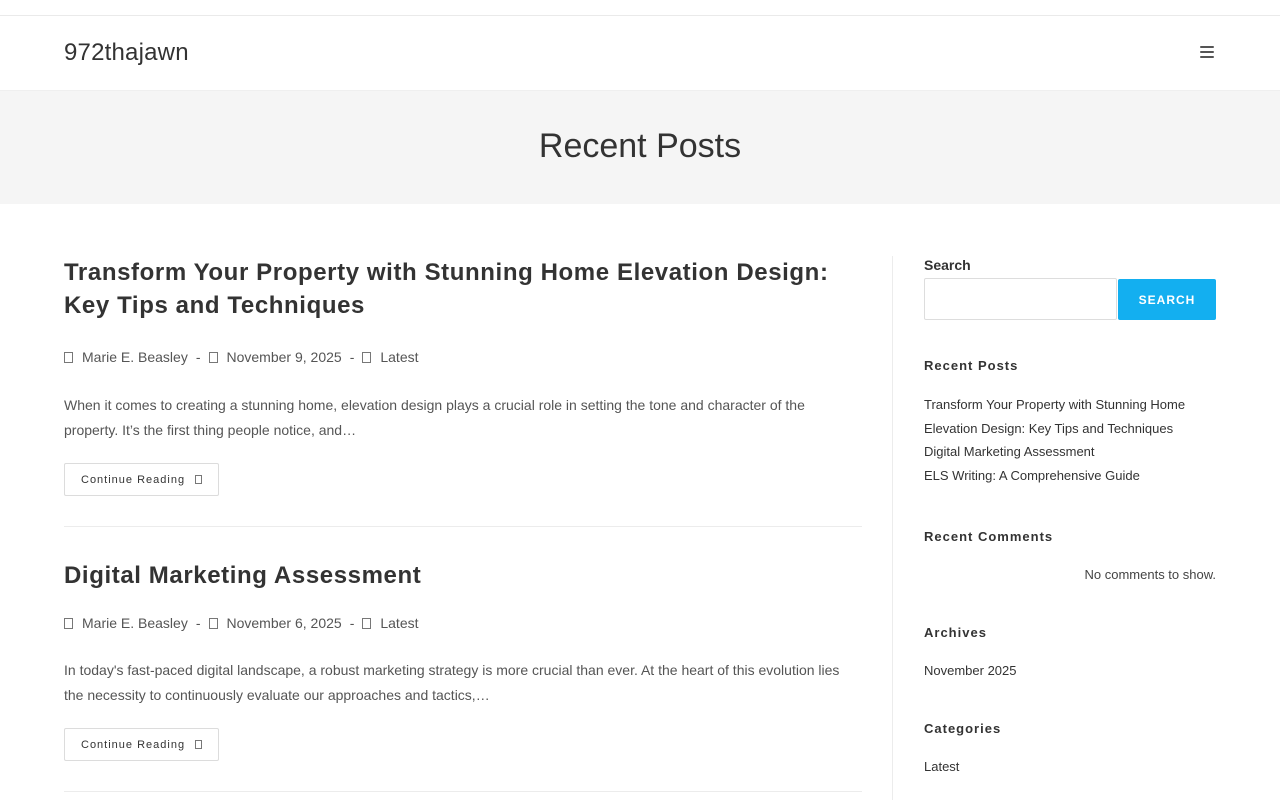 This screenshot has height=800, width=1280. I want to click on search-widget: Search SEARCH, so click(1070, 288).